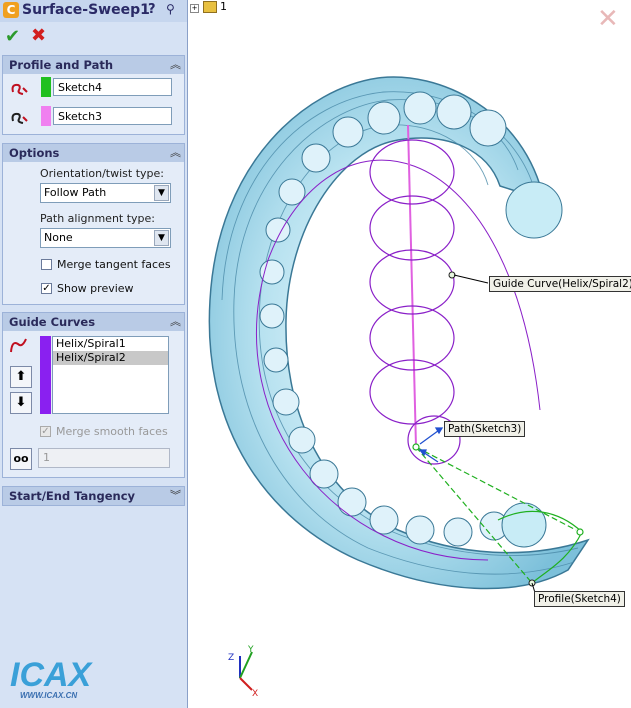 The image size is (631, 708). I want to click on section-header-profile-path: Profile and Path ︽, so click(93, 65).